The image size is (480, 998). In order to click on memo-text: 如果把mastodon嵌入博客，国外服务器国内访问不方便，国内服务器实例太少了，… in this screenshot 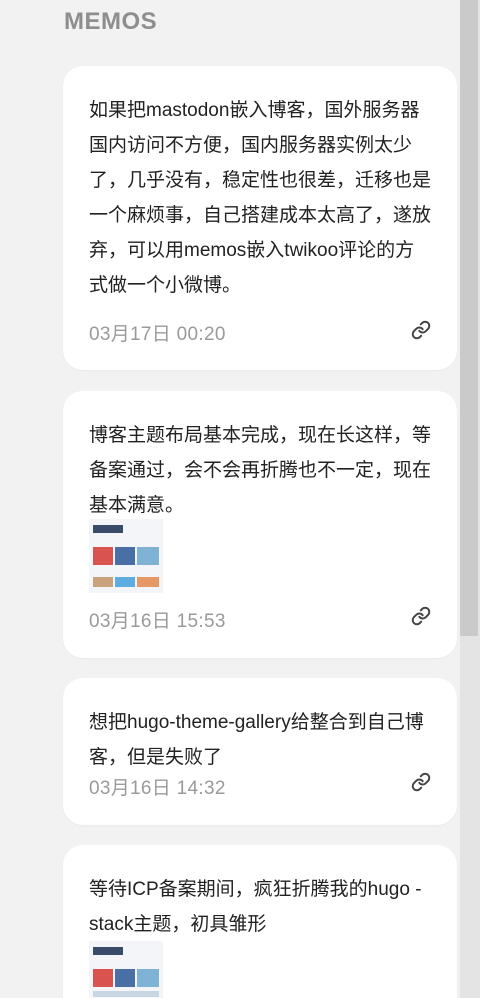, I will do `click(260, 198)`.